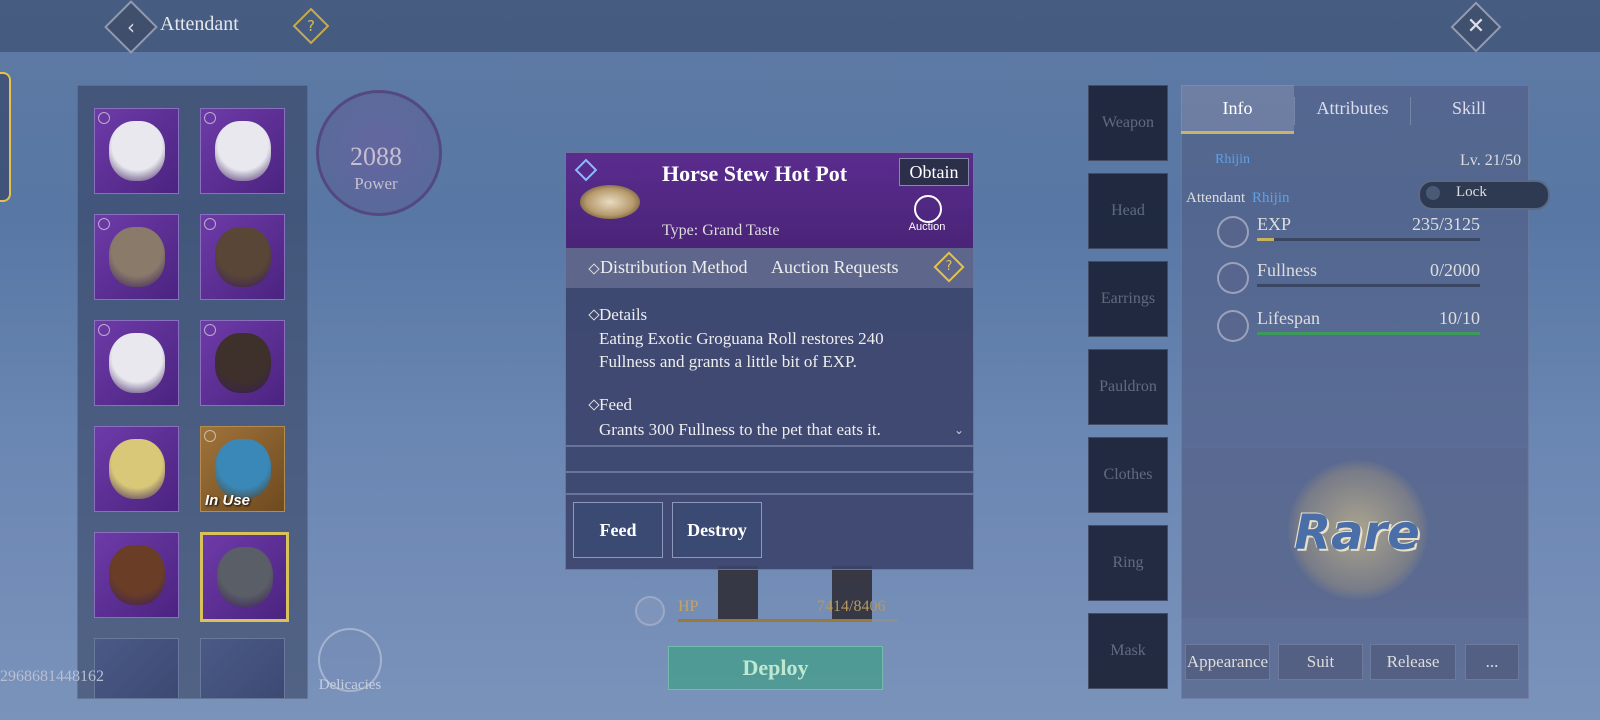  Describe the element at coordinates (674, 267) in the screenshot. I see `distribution-label: Distribution Method` at that location.